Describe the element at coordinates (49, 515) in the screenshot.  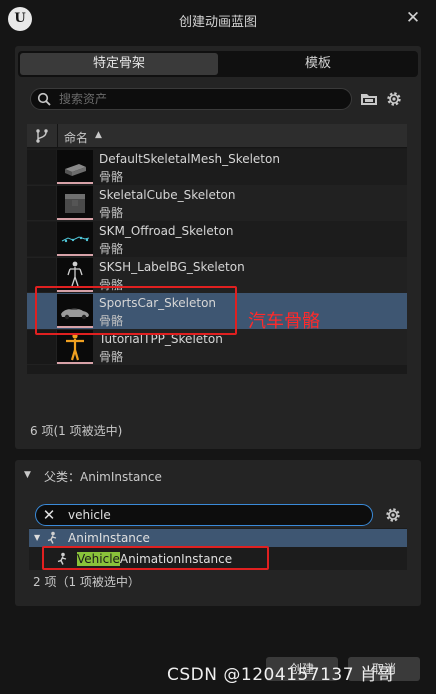
I see `clear-search-icon: ✕` at that location.